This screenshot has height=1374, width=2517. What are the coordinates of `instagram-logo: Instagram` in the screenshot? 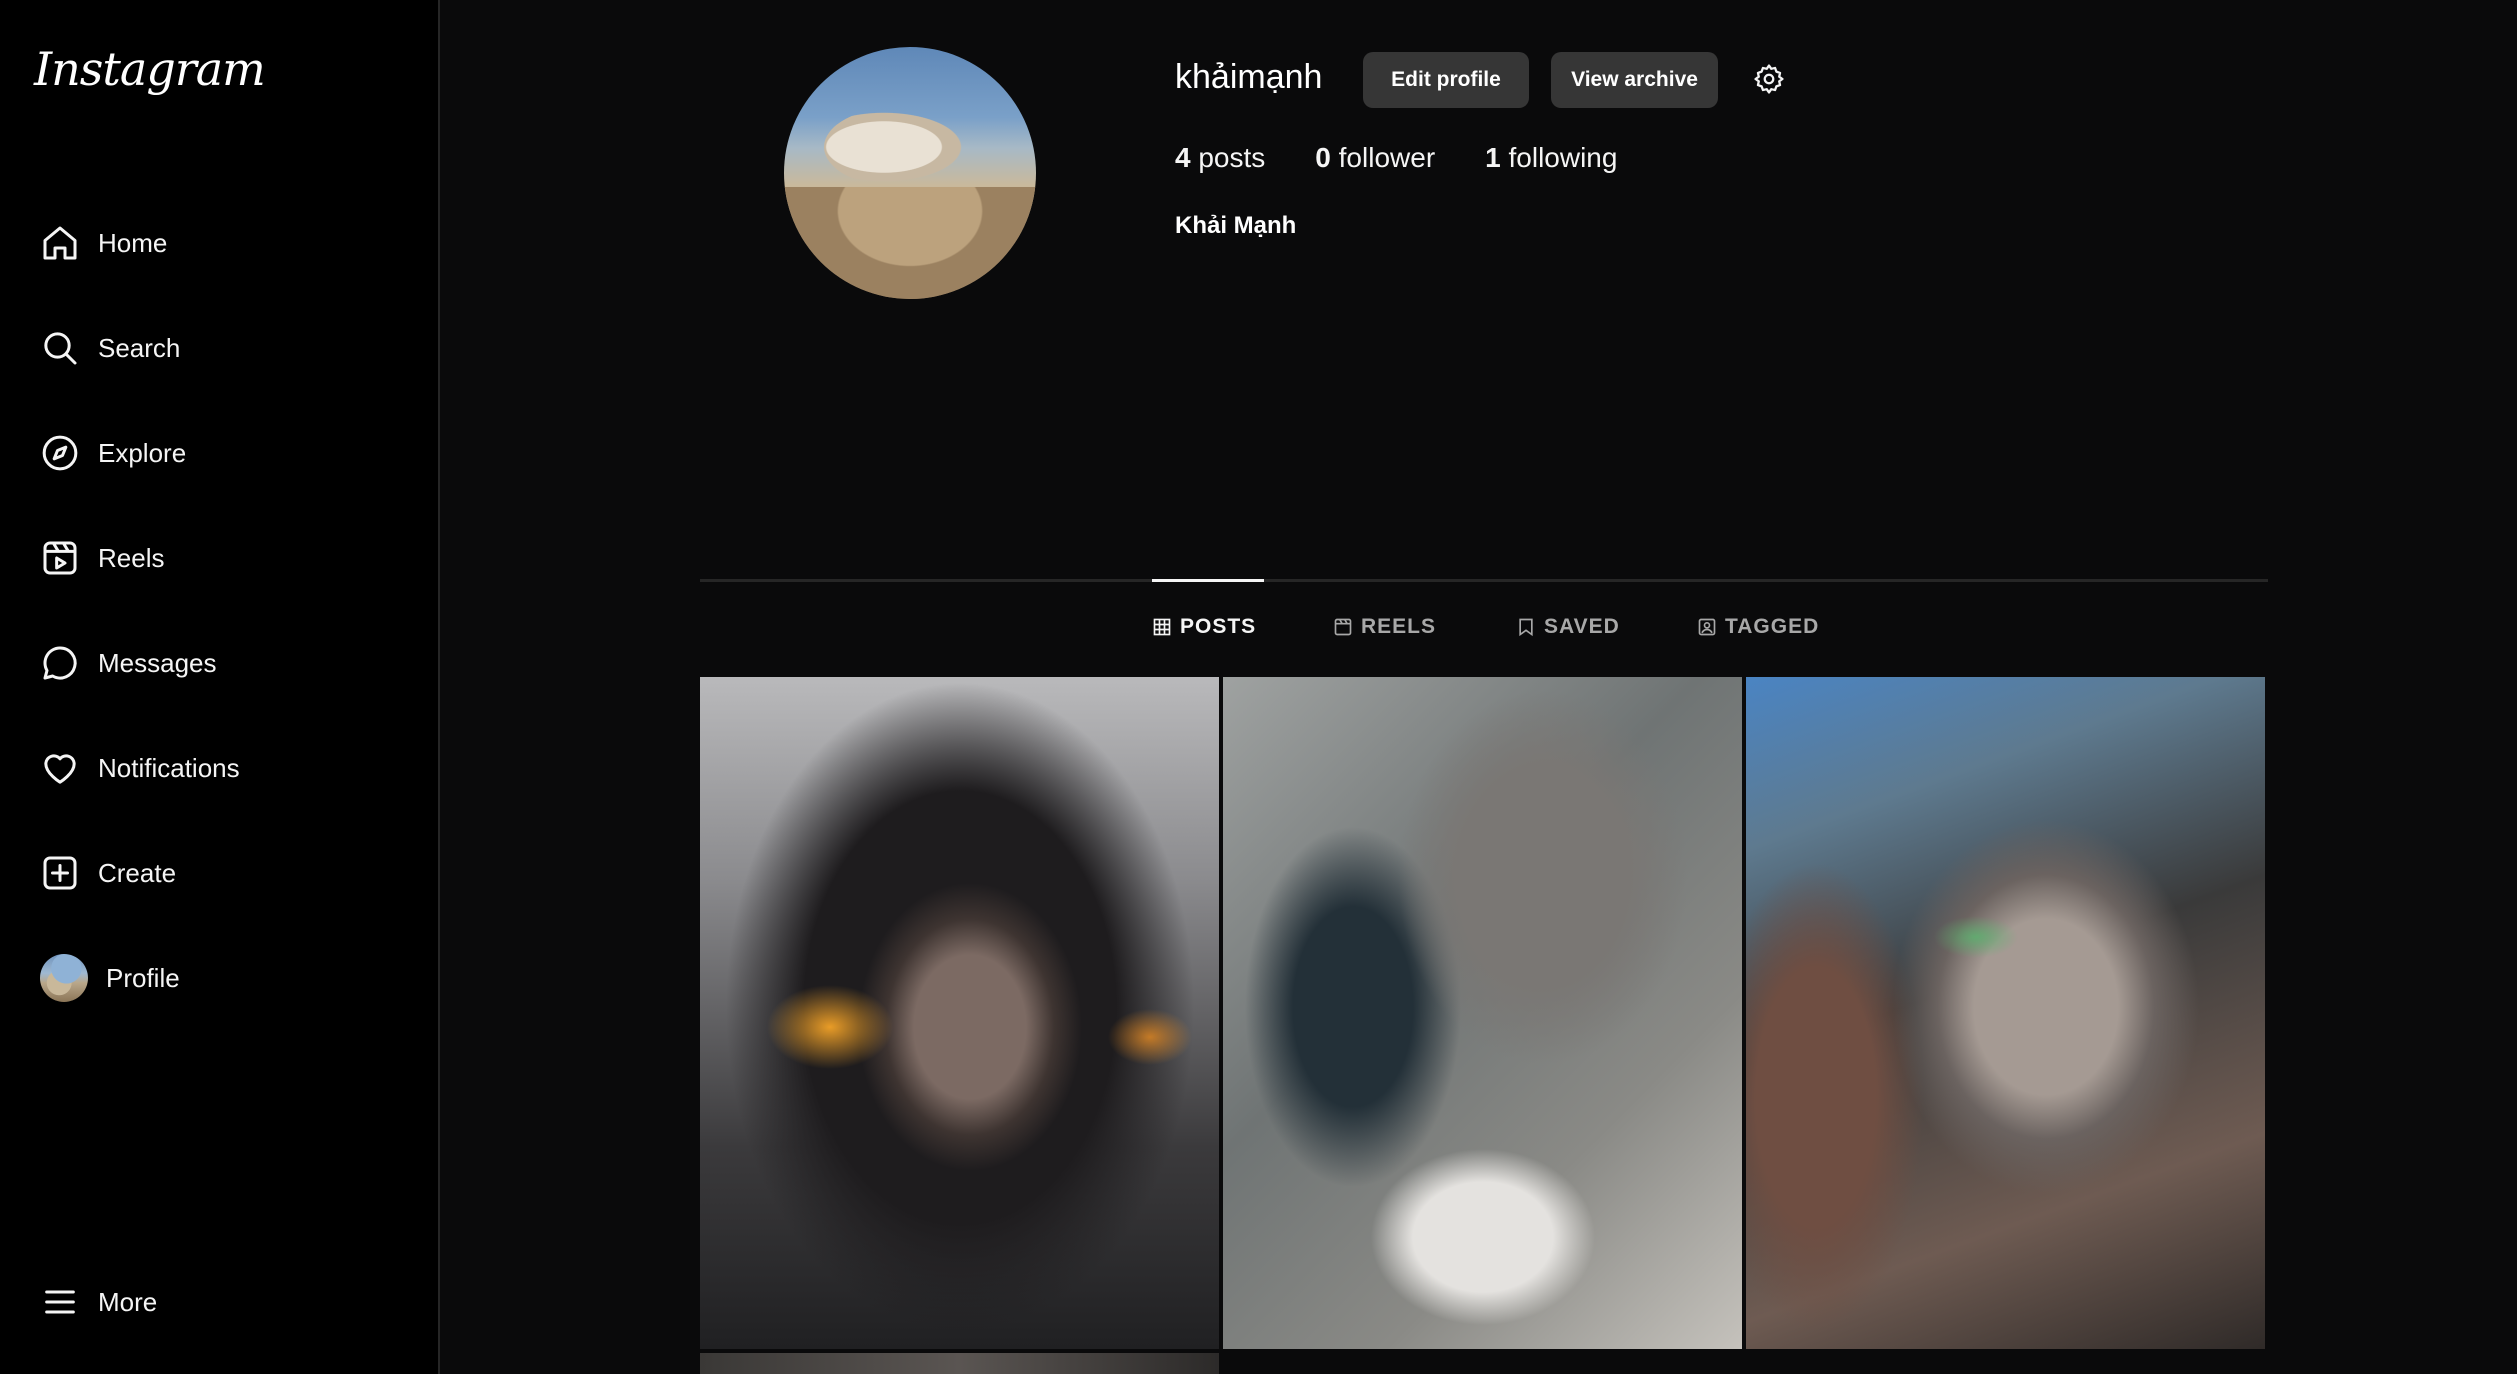 It's located at (150, 69).